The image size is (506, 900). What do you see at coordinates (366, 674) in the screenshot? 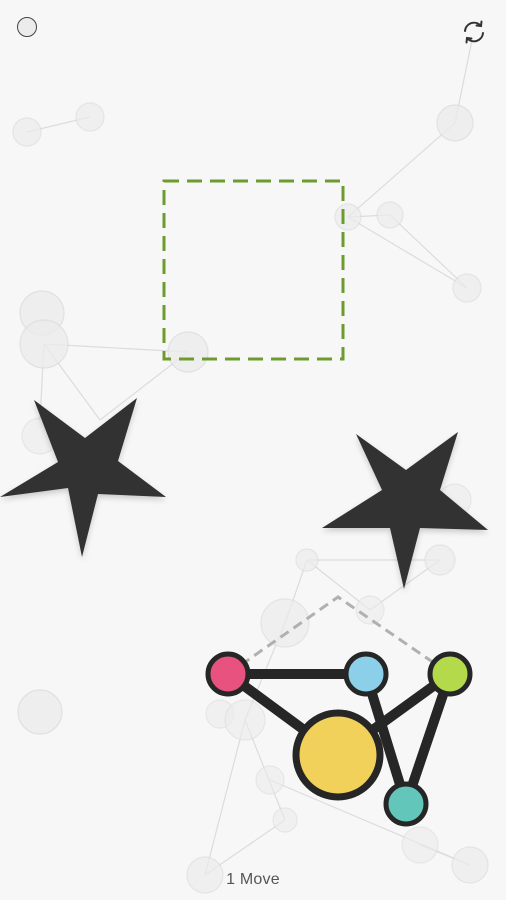
I see `node-blue` at bounding box center [366, 674].